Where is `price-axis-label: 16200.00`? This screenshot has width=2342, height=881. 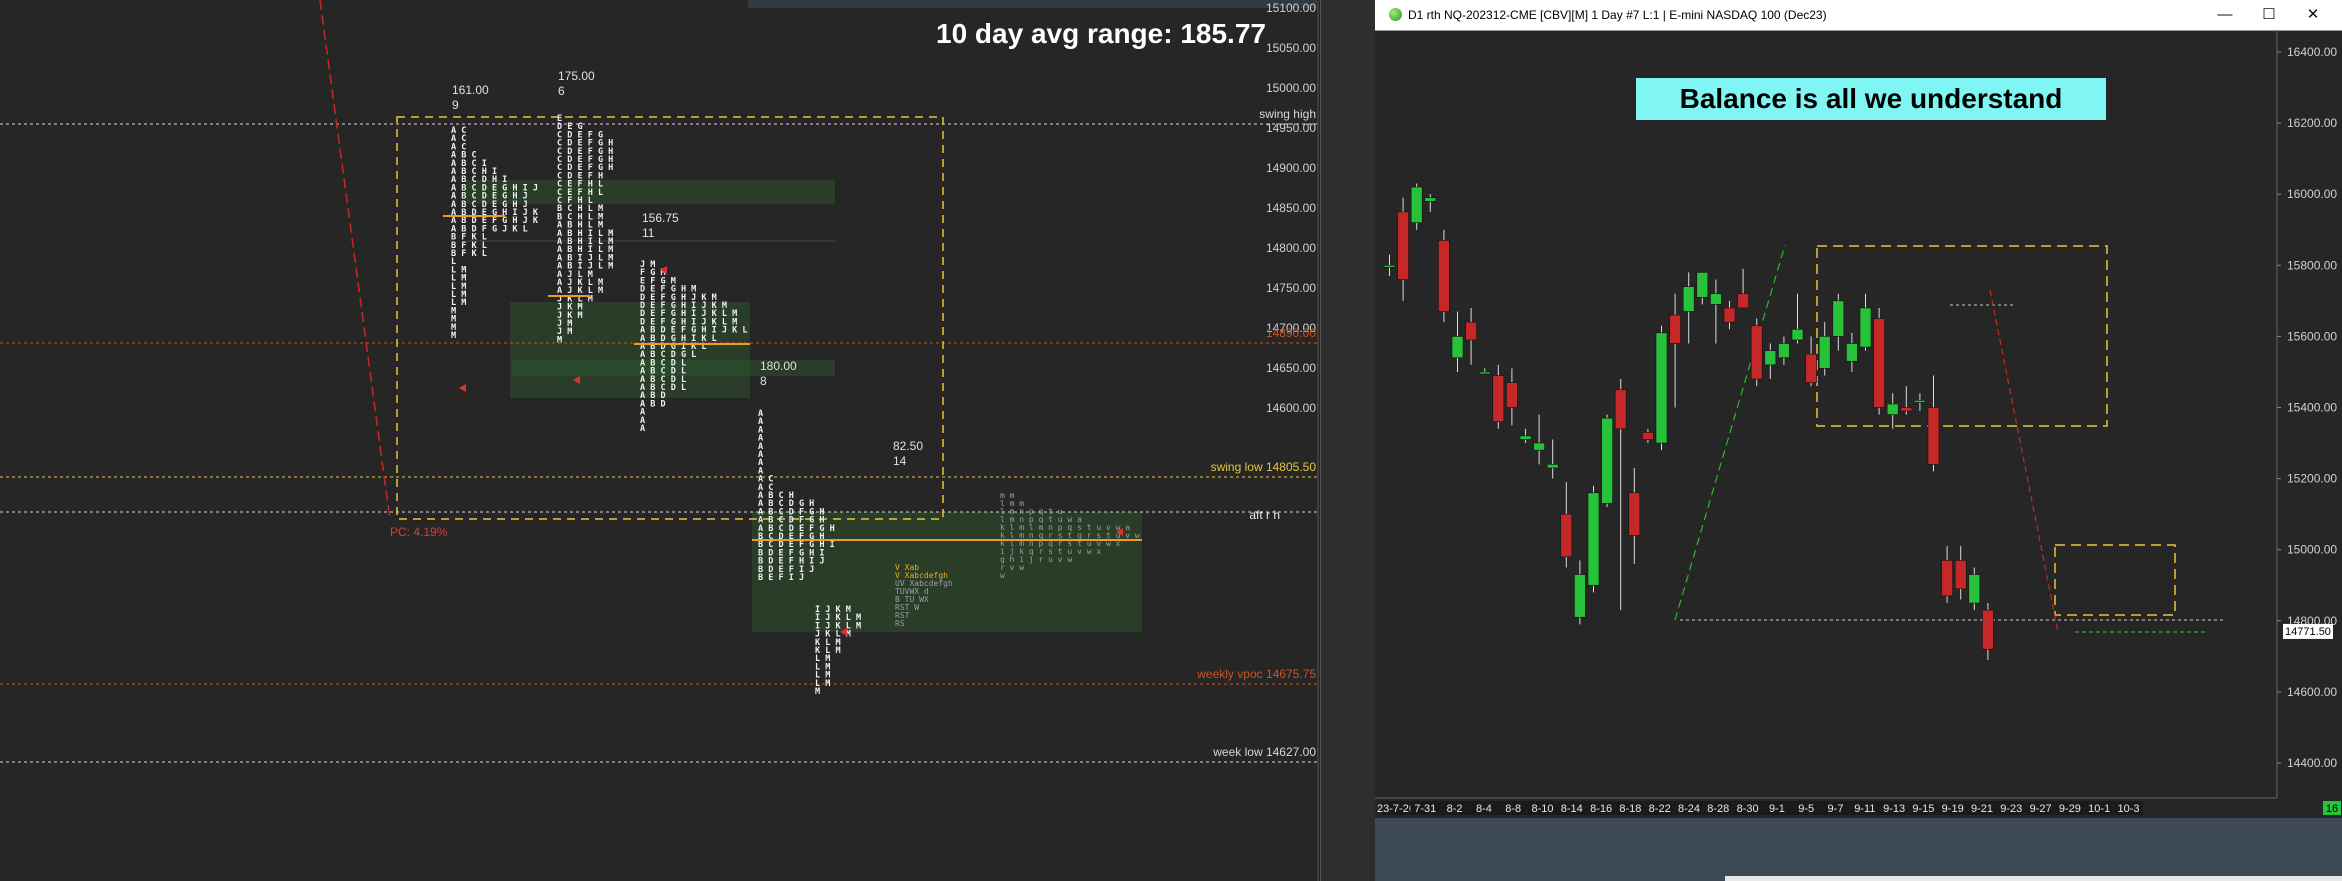 price-axis-label: 16200.00 is located at coordinates (2312, 123).